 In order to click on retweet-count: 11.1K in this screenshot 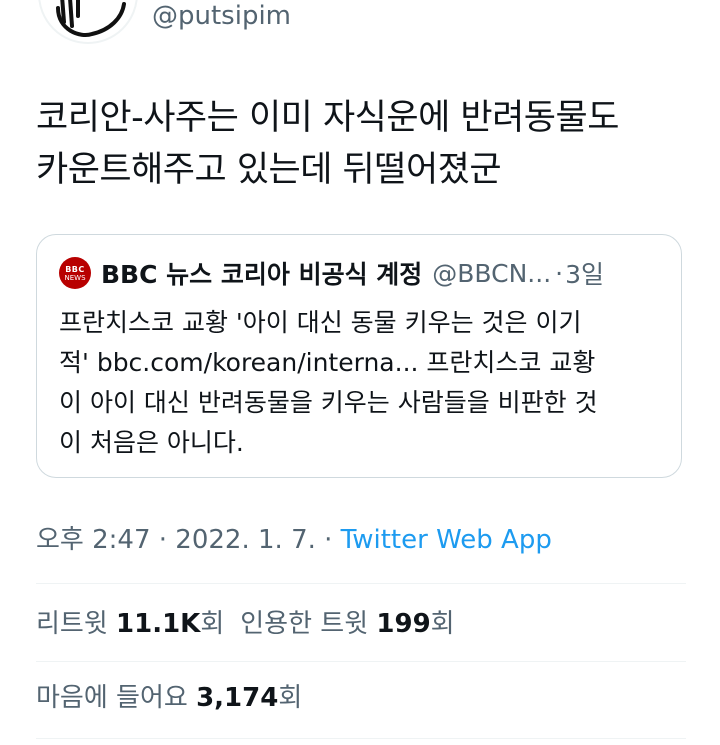, I will do `click(158, 624)`.